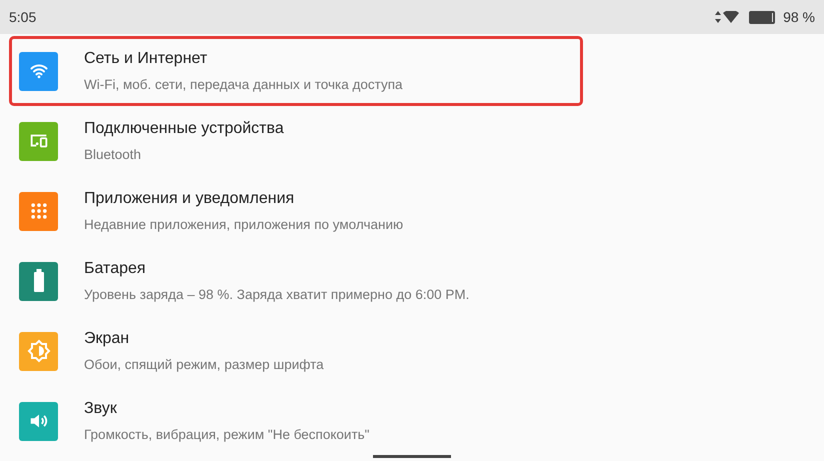 The height and width of the screenshot is (461, 824). I want to click on battery-percent: 98 %, so click(799, 17).